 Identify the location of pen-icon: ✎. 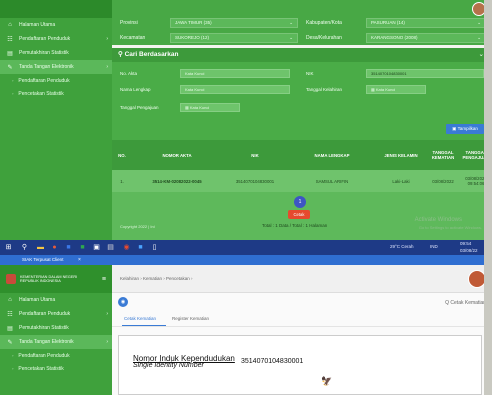
(10, 342).